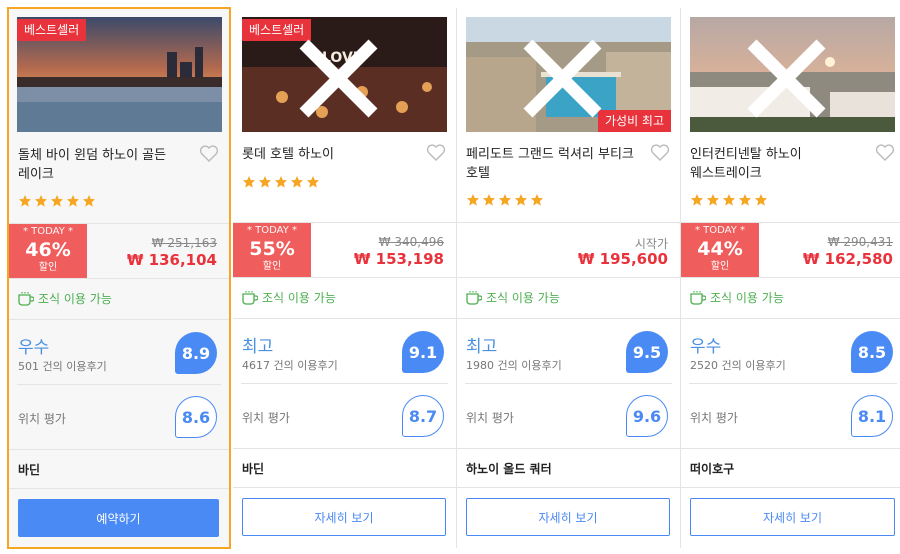 The image size is (900, 554). What do you see at coordinates (720, 266) in the screenshot?
I see `discount-label: 할인` at bounding box center [720, 266].